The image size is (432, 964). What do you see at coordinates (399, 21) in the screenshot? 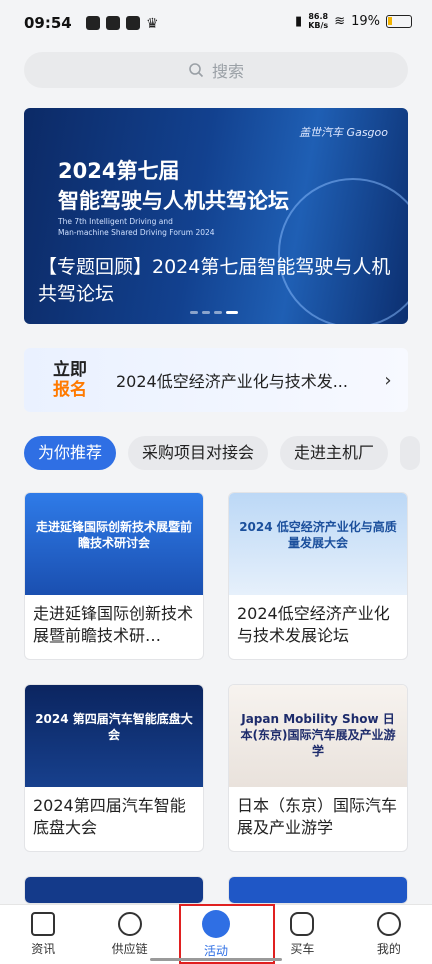
I see `battery-icon` at bounding box center [399, 21].